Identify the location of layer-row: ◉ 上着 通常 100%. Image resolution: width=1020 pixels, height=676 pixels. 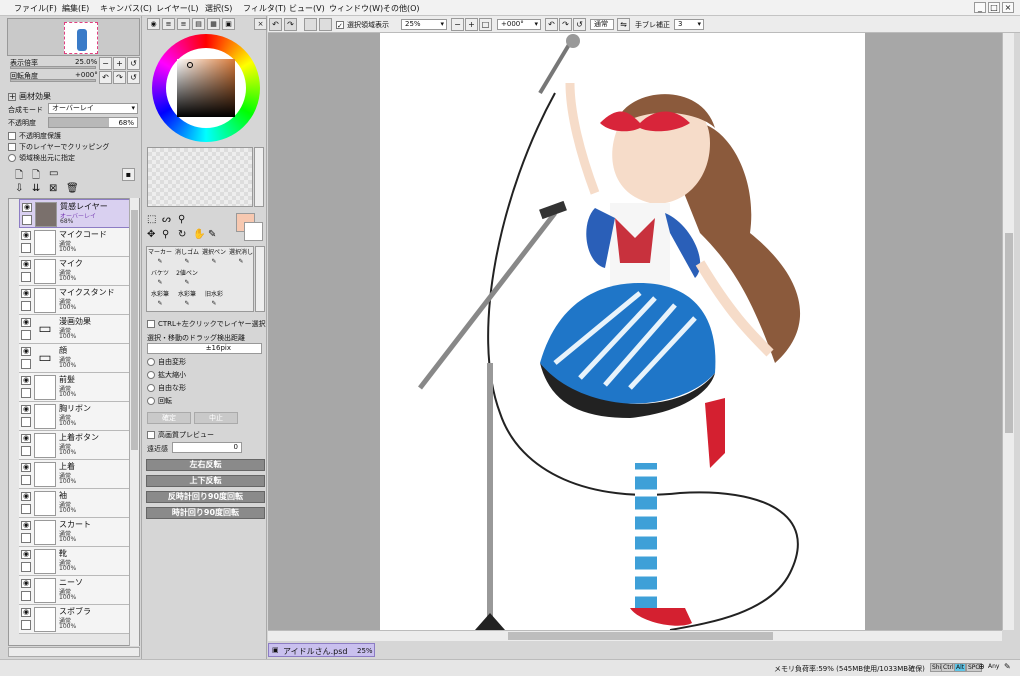
(78, 474).